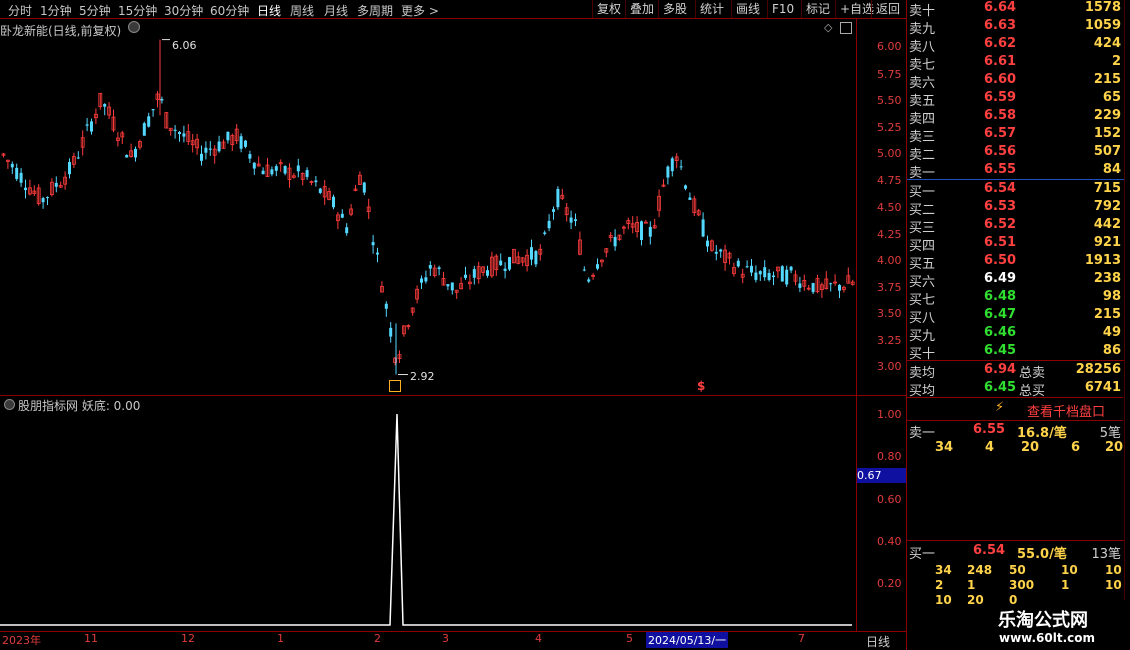 Image resolution: width=1130 pixels, height=650 pixels. I want to click on bid-level: 买六 6.49 238, so click(1015, 280).